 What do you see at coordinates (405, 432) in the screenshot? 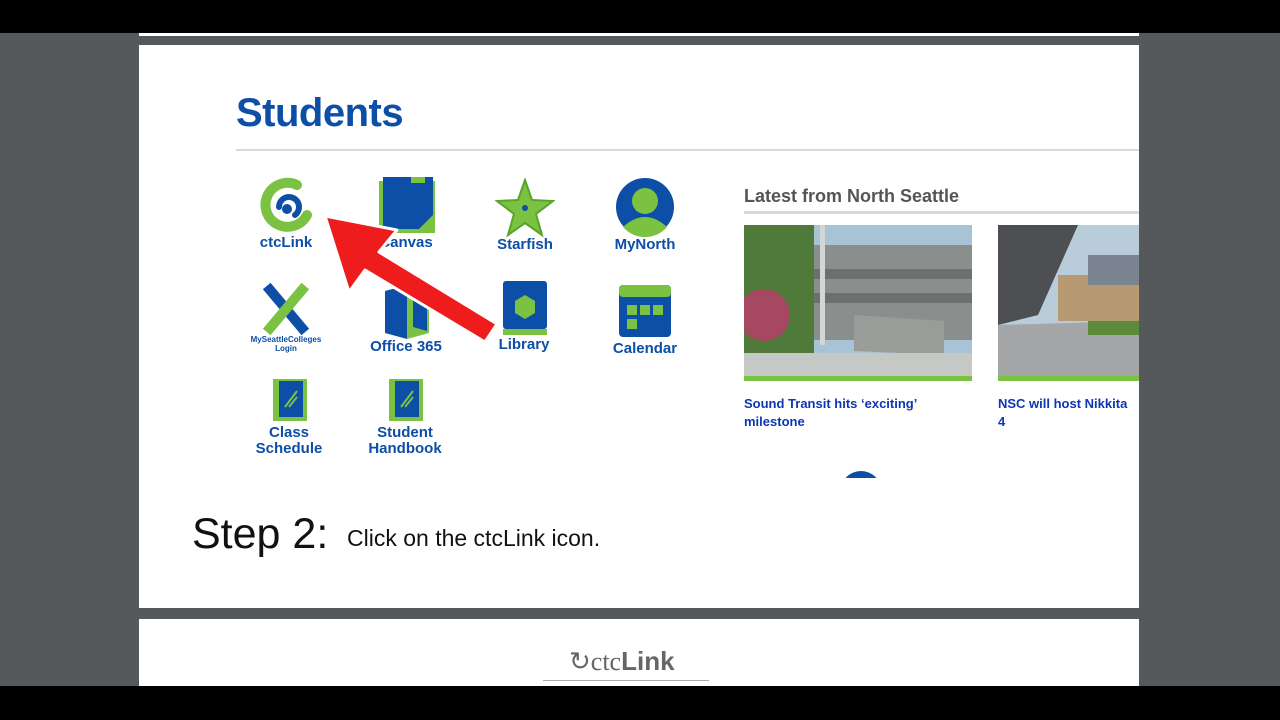
I see `student-handbook-label-line1: Student` at bounding box center [405, 432].